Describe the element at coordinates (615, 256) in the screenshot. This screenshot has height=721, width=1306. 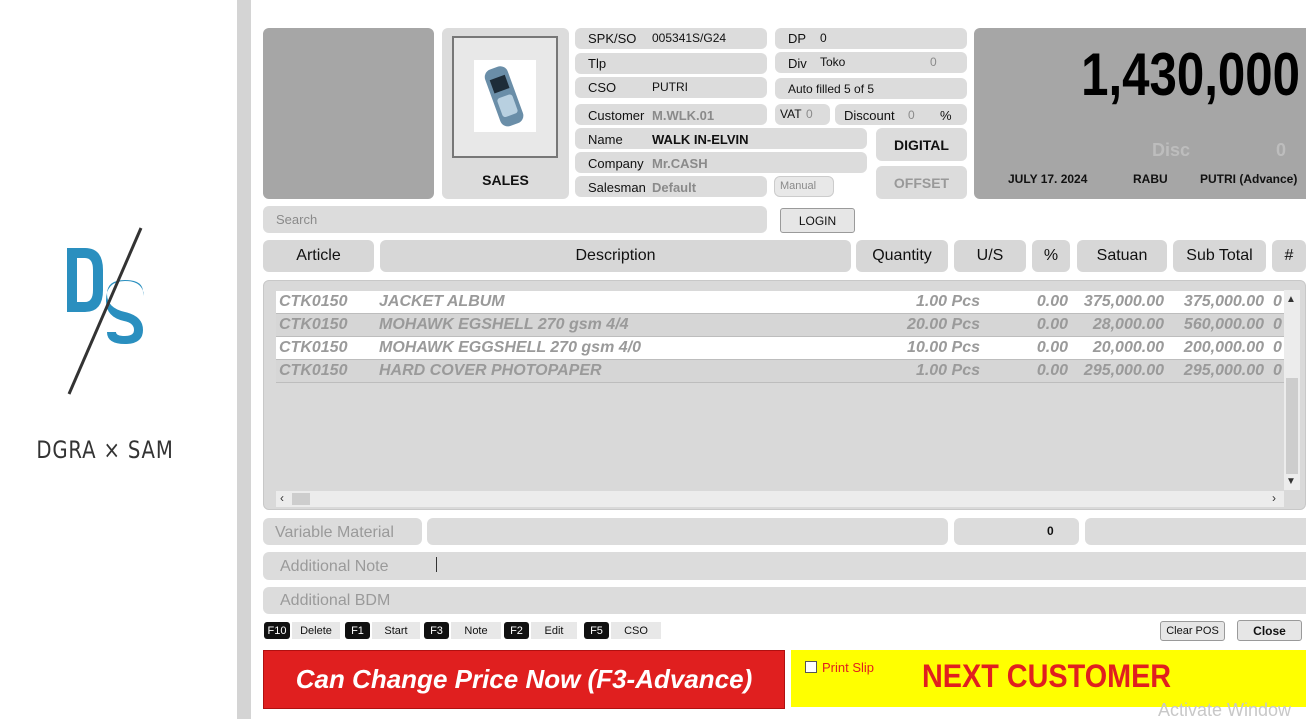
I see `col-description: Description` at that location.